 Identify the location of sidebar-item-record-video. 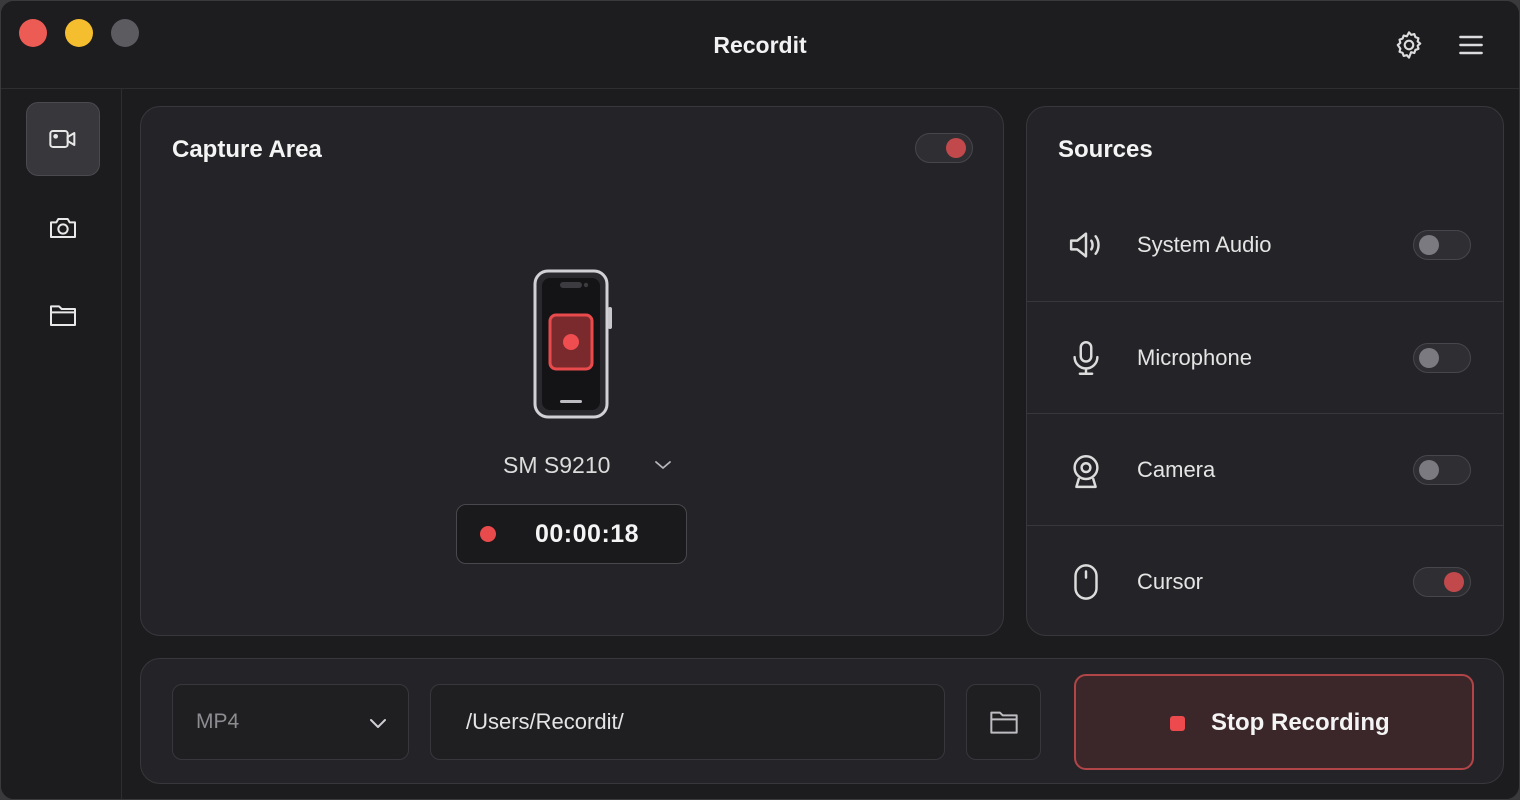
(63, 139).